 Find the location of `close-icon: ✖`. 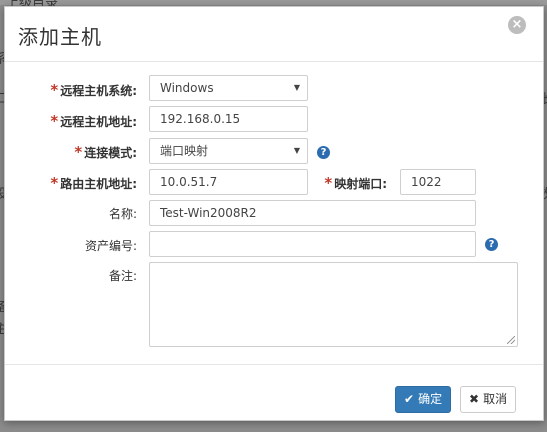

close-icon: ✖ is located at coordinates (474, 399).